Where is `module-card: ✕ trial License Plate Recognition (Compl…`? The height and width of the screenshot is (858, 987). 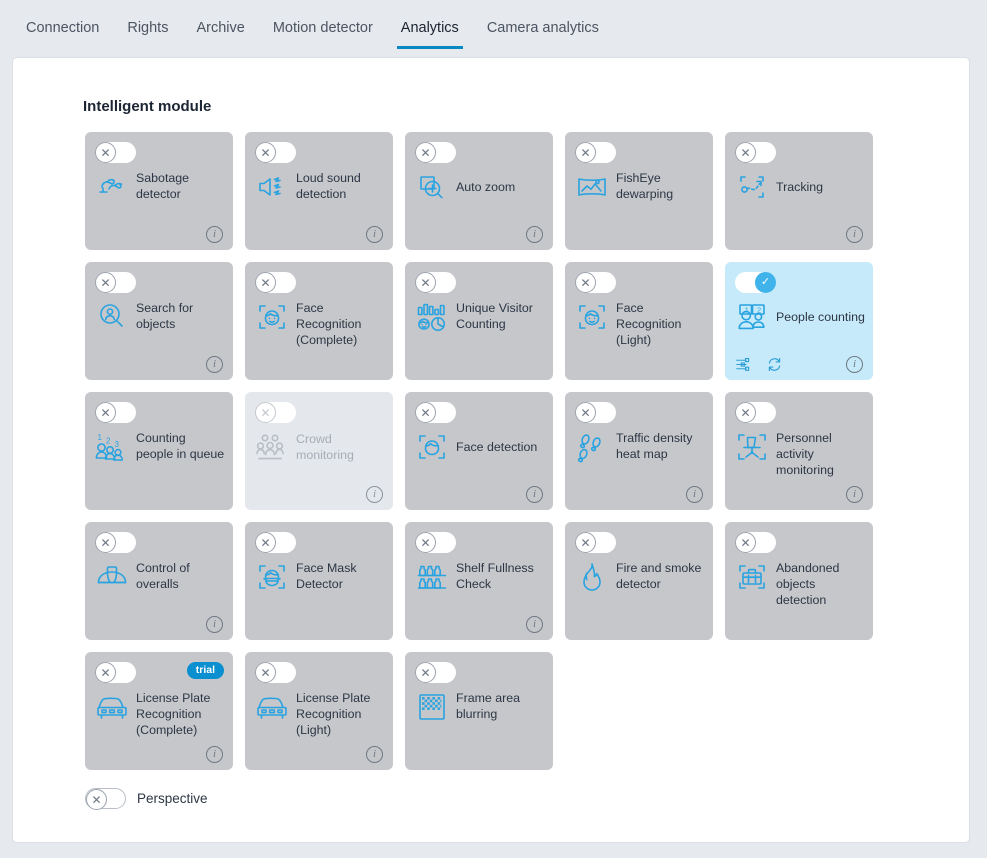 module-card: ✕ trial License Plate Recognition (Compl… is located at coordinates (159, 711).